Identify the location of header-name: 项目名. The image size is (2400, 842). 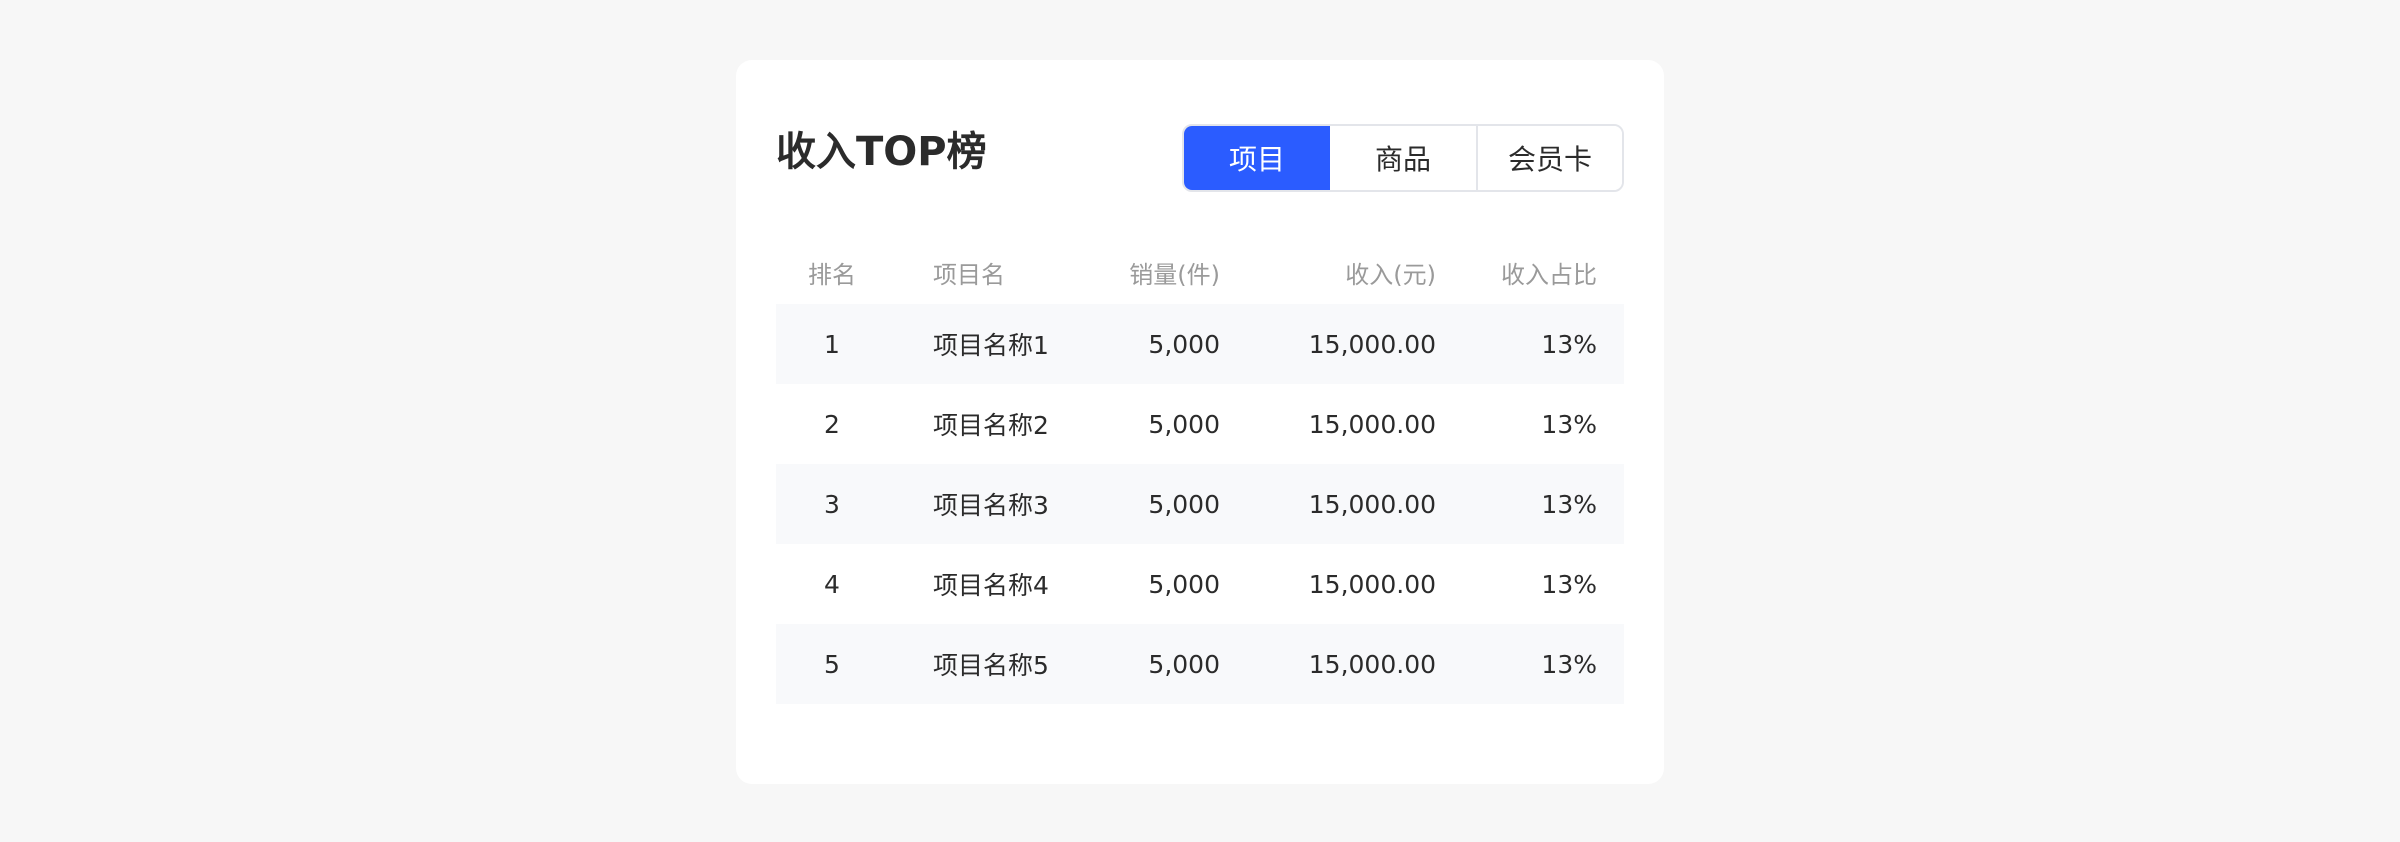
(969, 274).